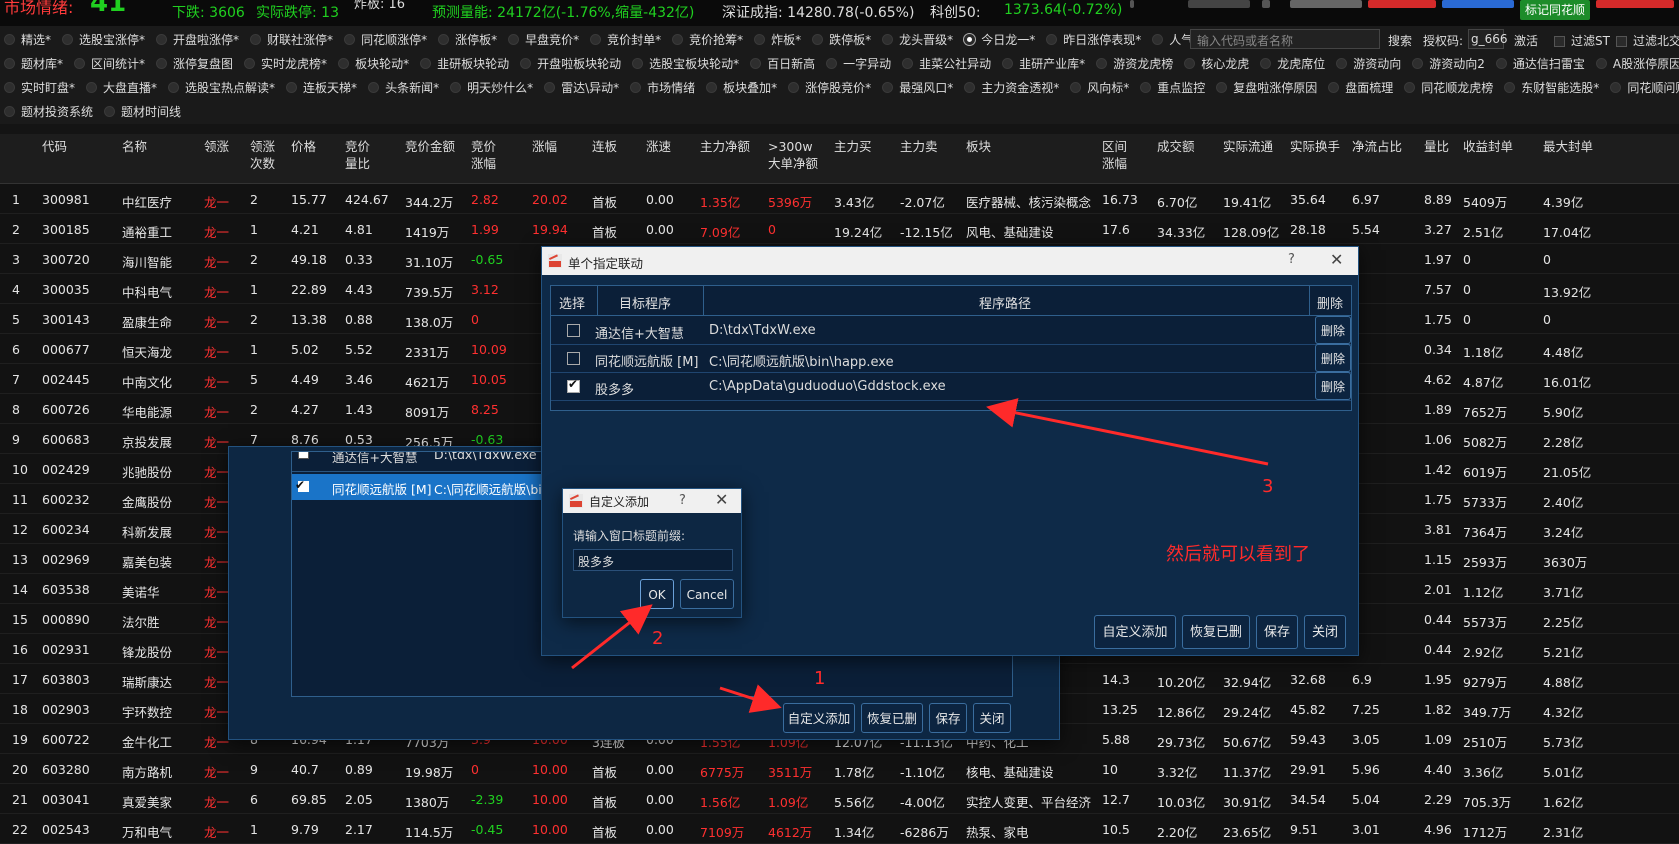 This screenshot has width=1679, height=844. What do you see at coordinates (1238, 554) in the screenshot?
I see `annotation-note: 然后就可以看到了` at bounding box center [1238, 554].